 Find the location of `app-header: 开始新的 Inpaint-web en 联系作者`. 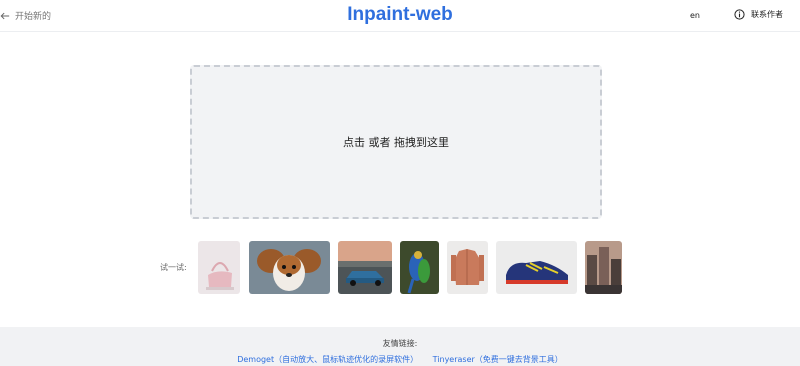

app-header: 开始新的 Inpaint-web en 联系作者 is located at coordinates (400, 16).